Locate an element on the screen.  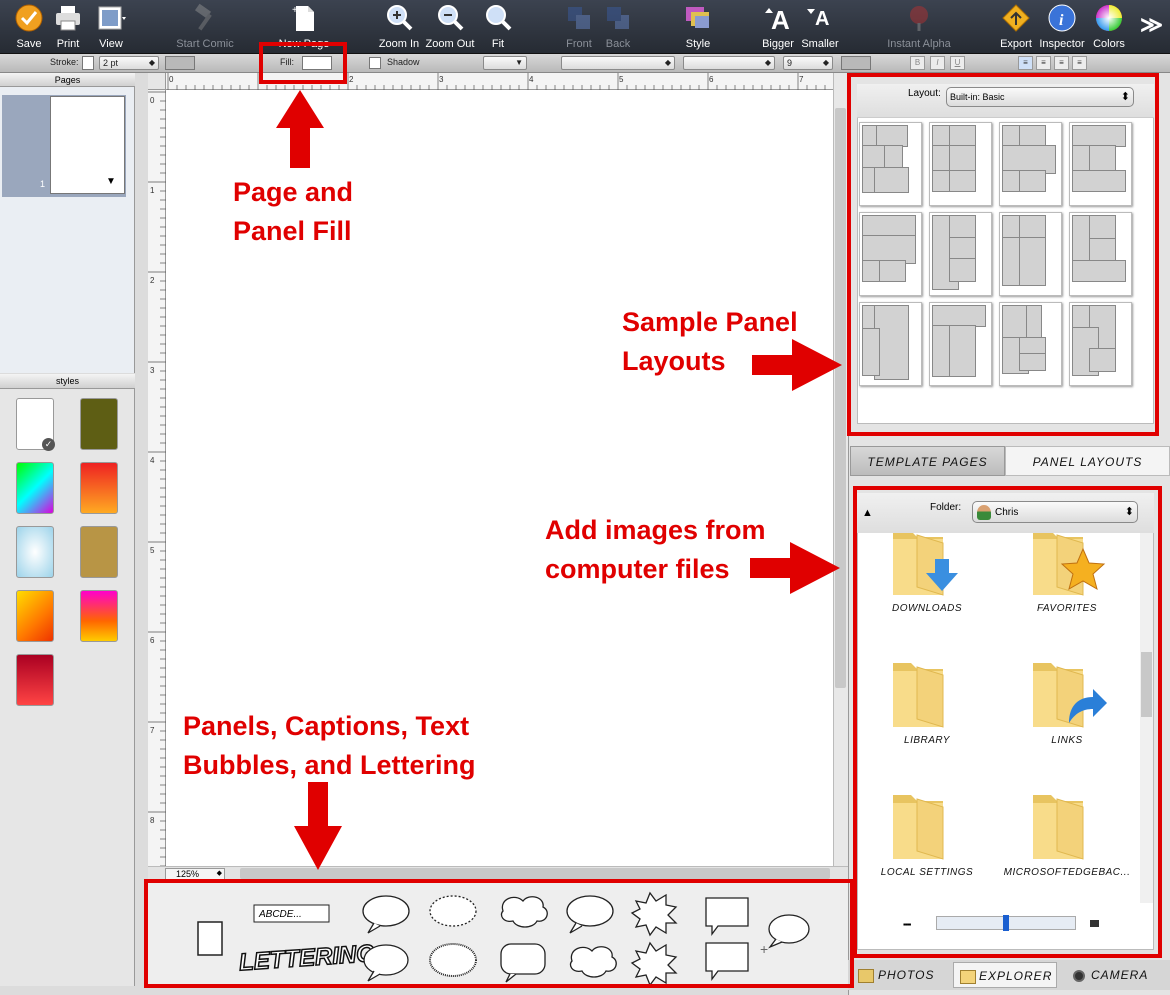
annotation-images-line2: computer files is located at coordinates (637, 569).